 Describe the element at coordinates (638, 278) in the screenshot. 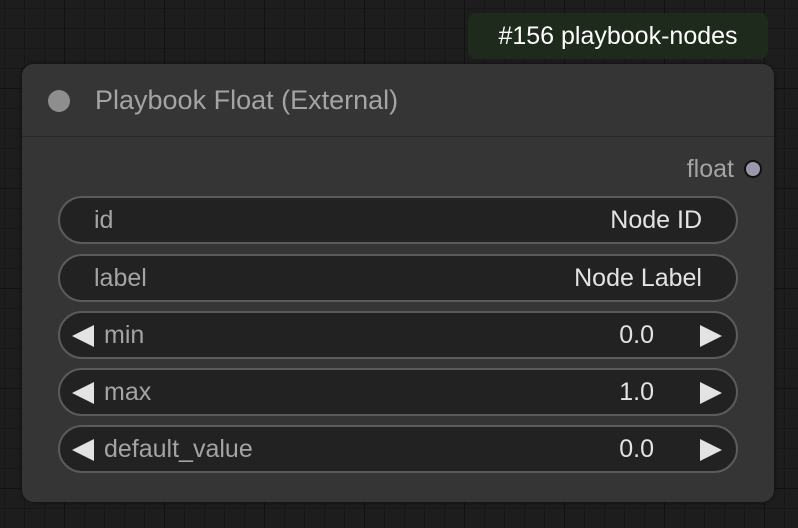

I see `widget-value: Node Label` at that location.